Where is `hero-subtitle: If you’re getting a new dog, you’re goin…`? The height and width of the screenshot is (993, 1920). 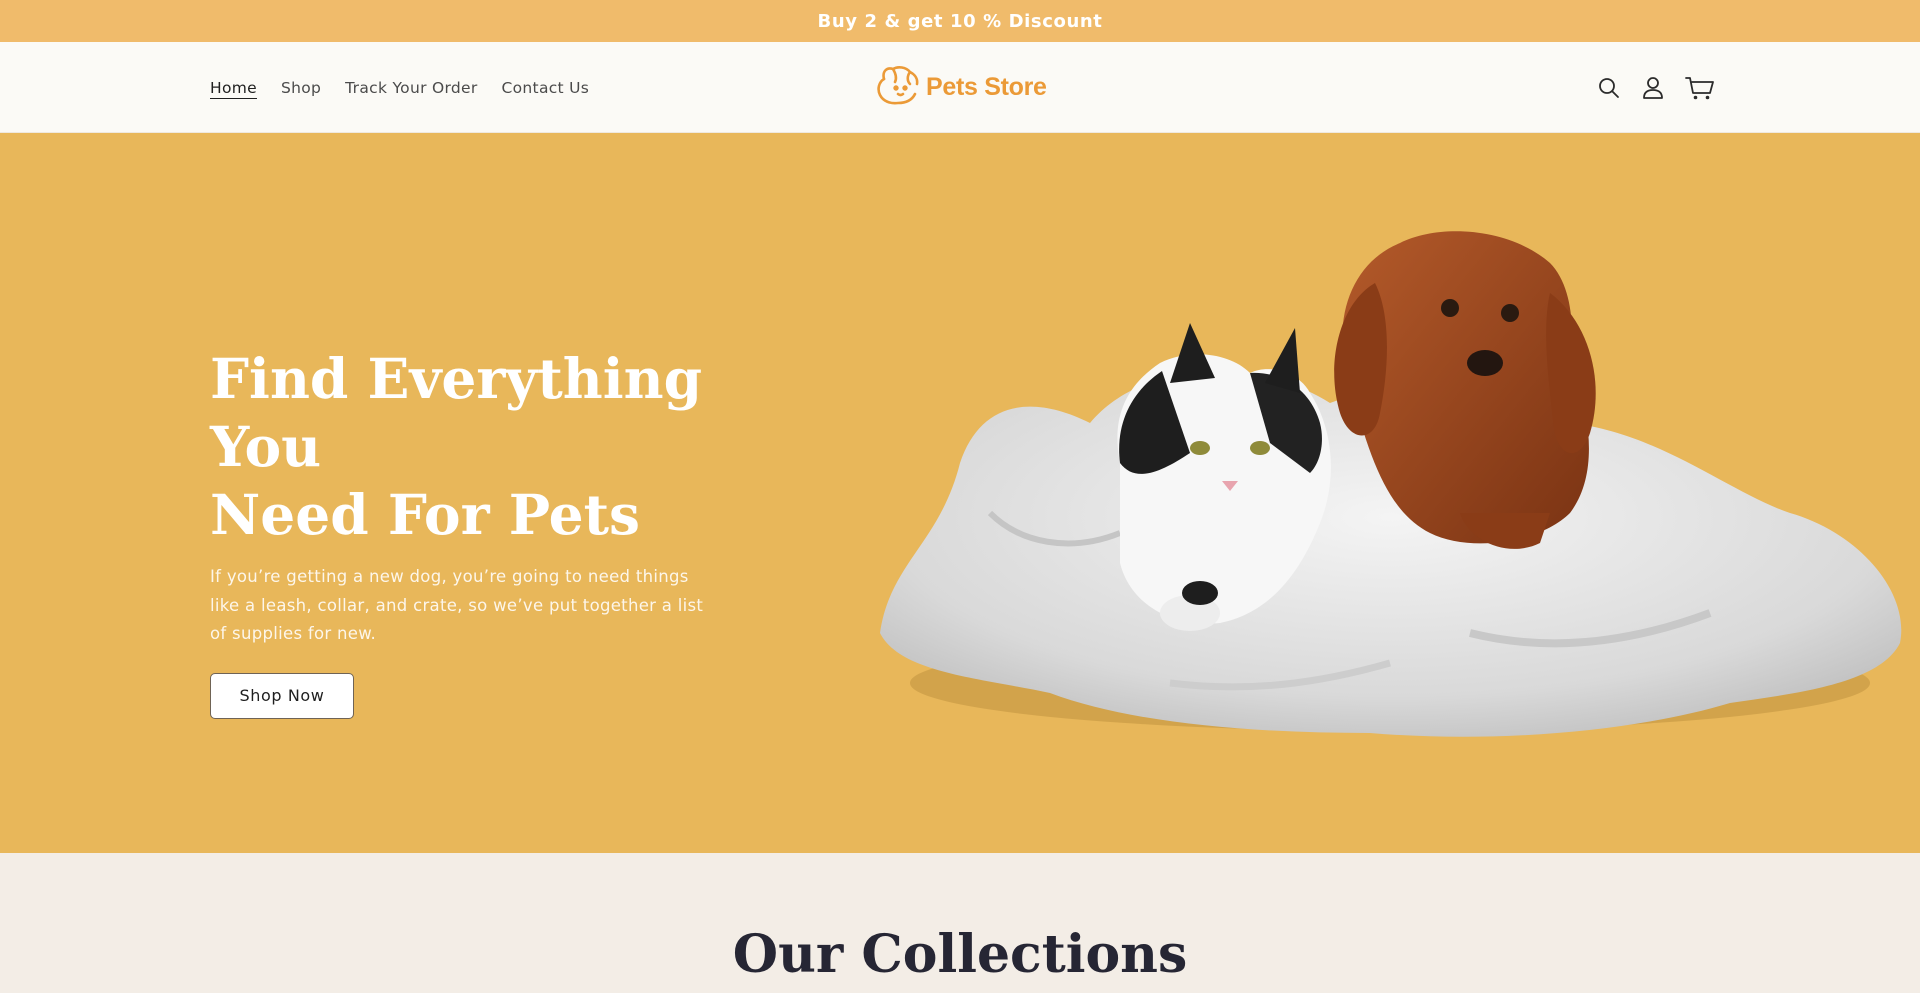 hero-subtitle: If you’re getting a new dog, you’re goin… is located at coordinates (457, 605).